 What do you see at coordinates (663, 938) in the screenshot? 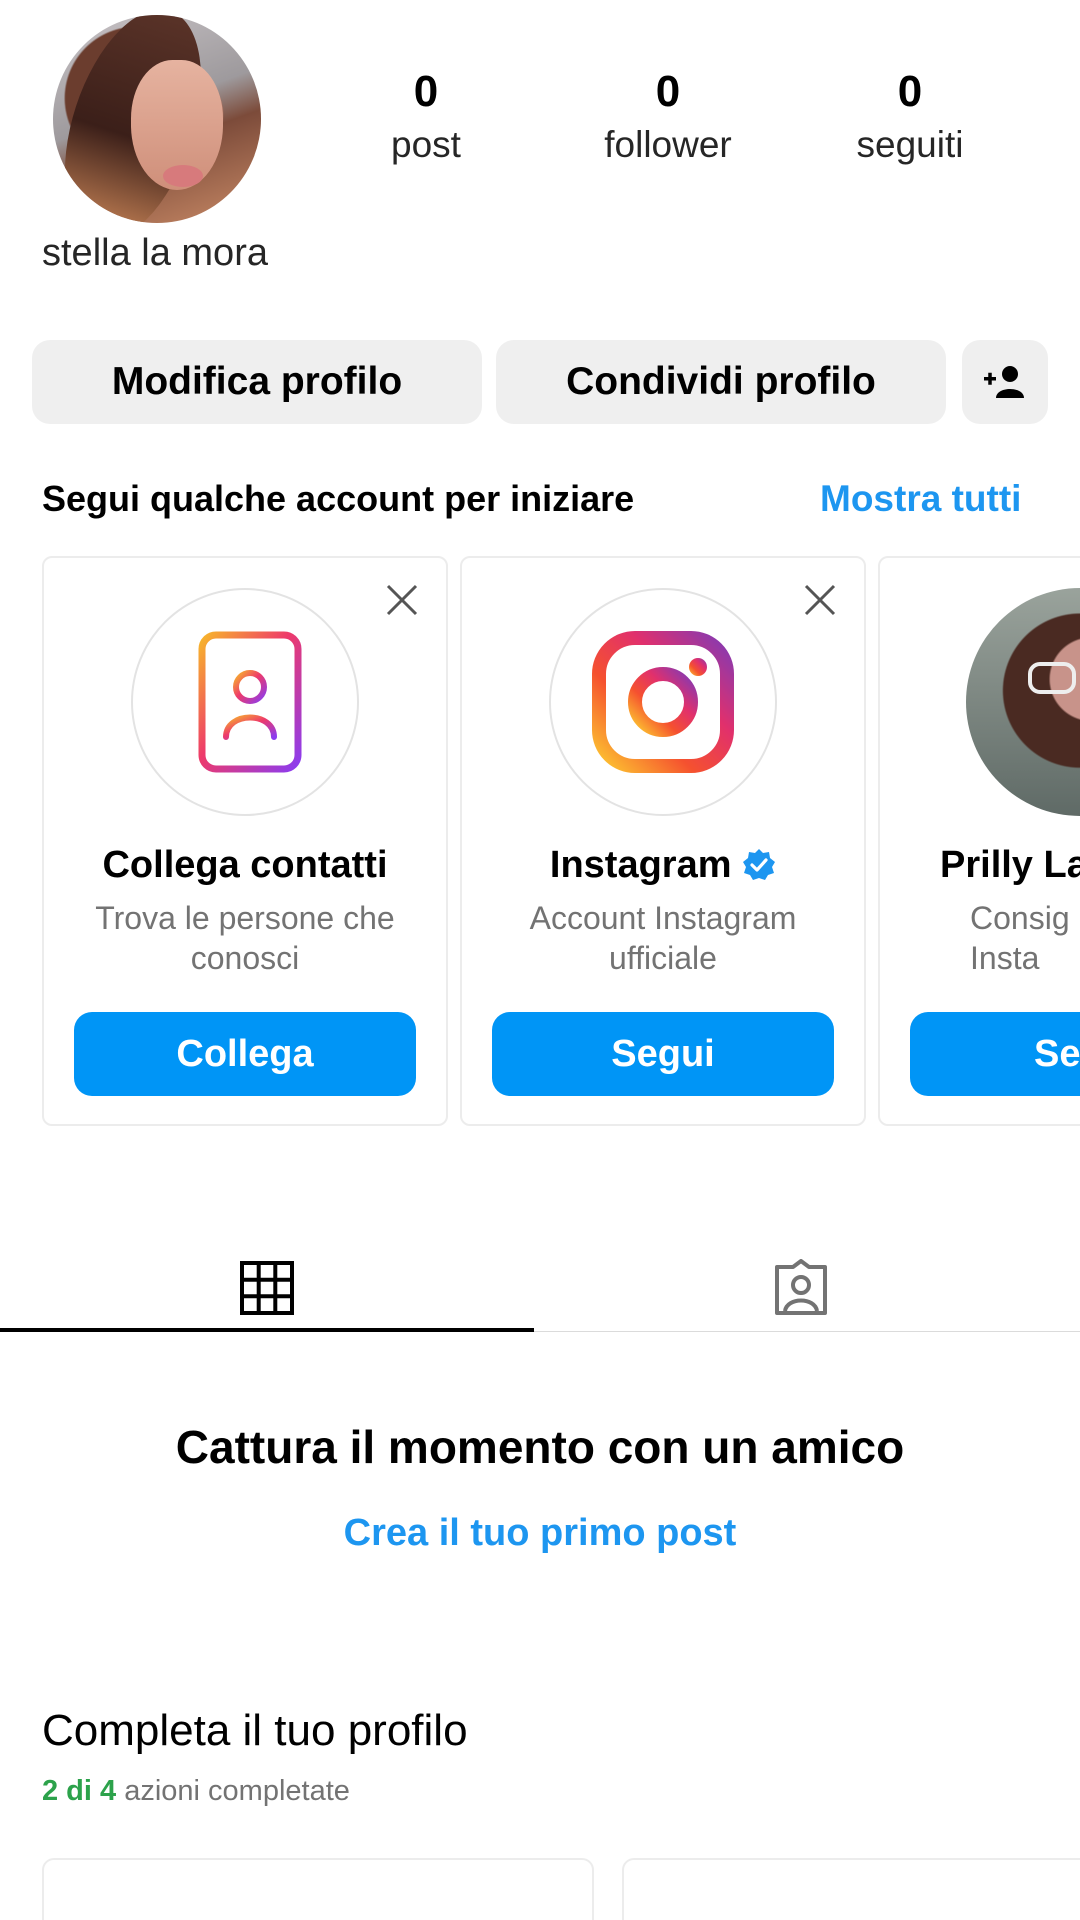
I see `card-subtitle: Account Instagram ufficiale` at bounding box center [663, 938].